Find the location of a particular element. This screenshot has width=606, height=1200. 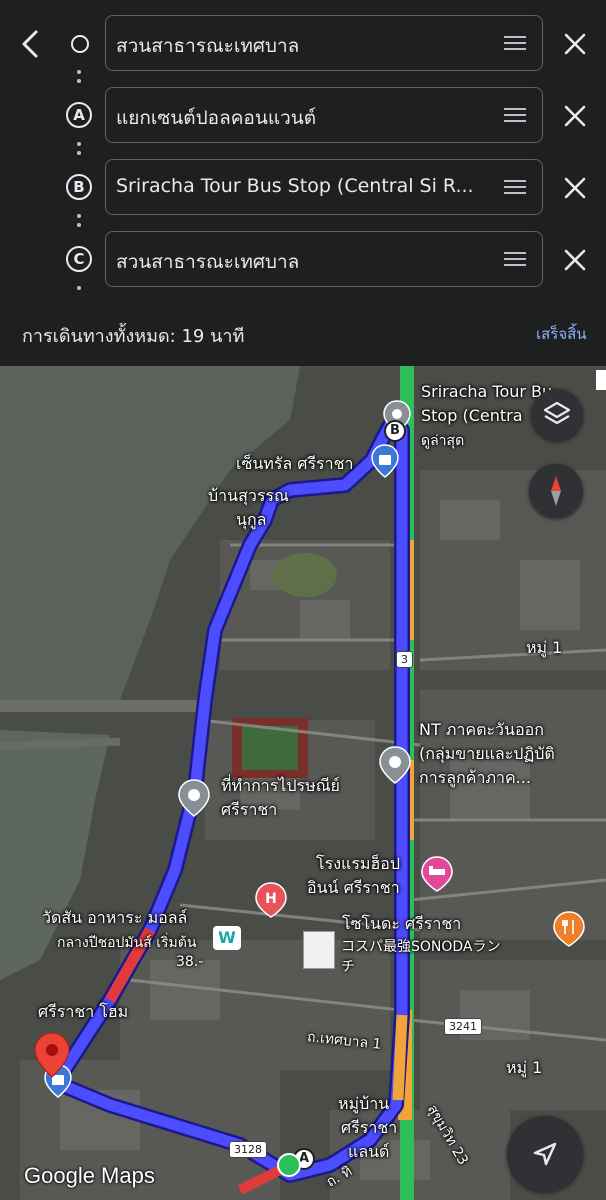

start-navigation-button is located at coordinates (545, 1154).